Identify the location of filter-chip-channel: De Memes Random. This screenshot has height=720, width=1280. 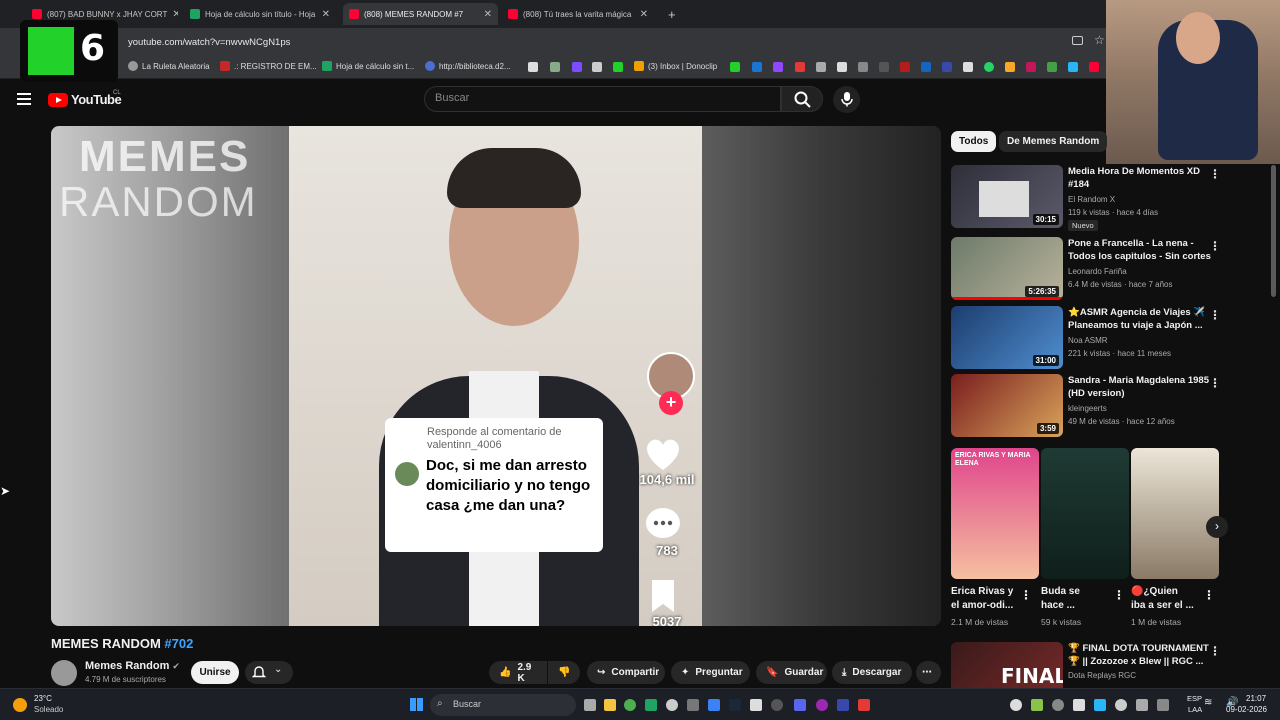
(1053, 141).